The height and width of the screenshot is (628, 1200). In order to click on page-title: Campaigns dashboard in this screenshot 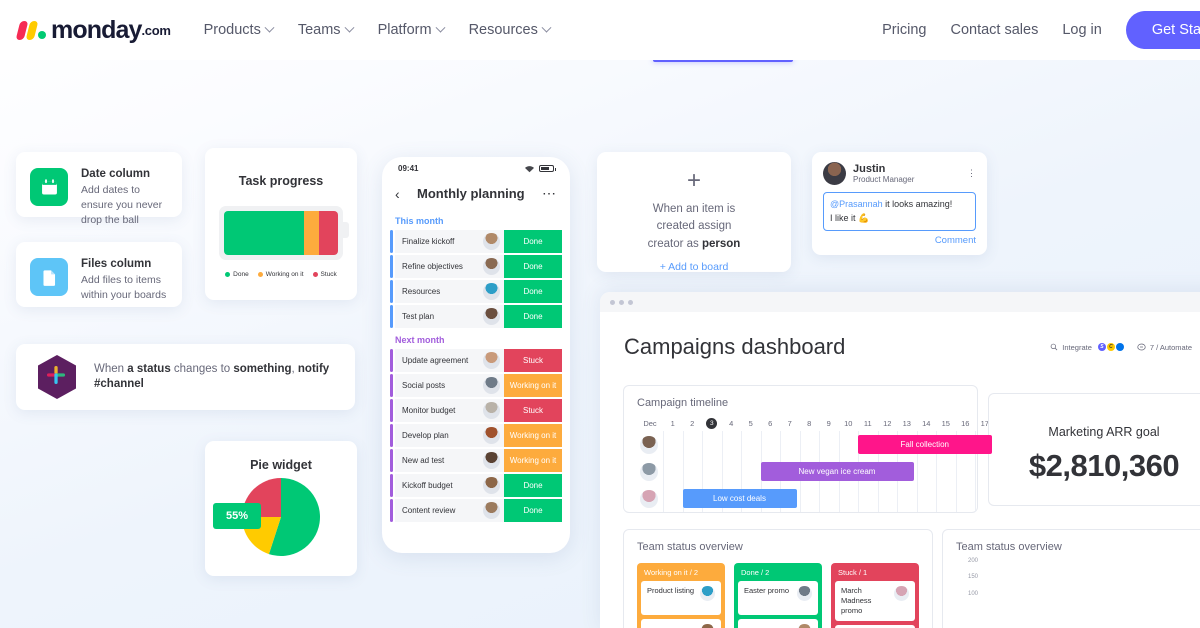, I will do `click(735, 346)`.